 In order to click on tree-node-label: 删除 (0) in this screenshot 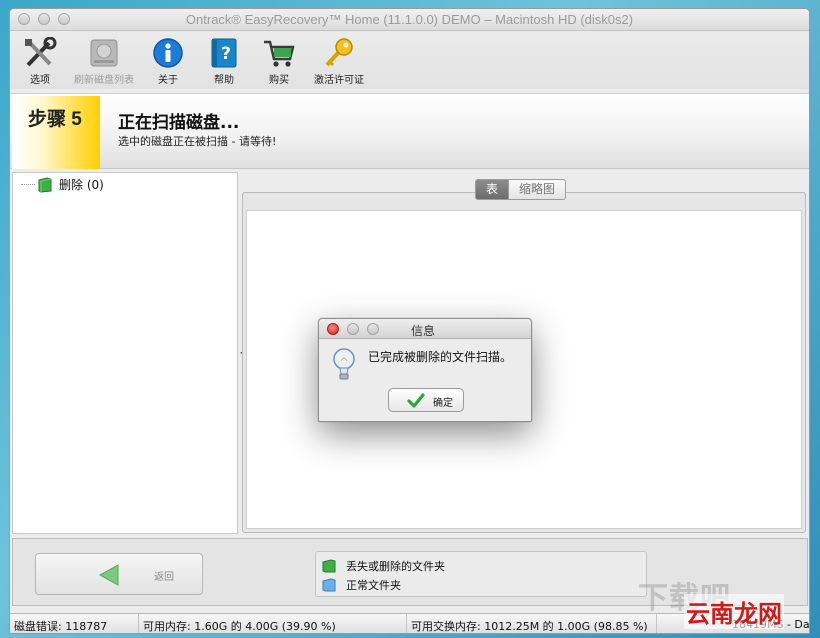, I will do `click(81, 185)`.